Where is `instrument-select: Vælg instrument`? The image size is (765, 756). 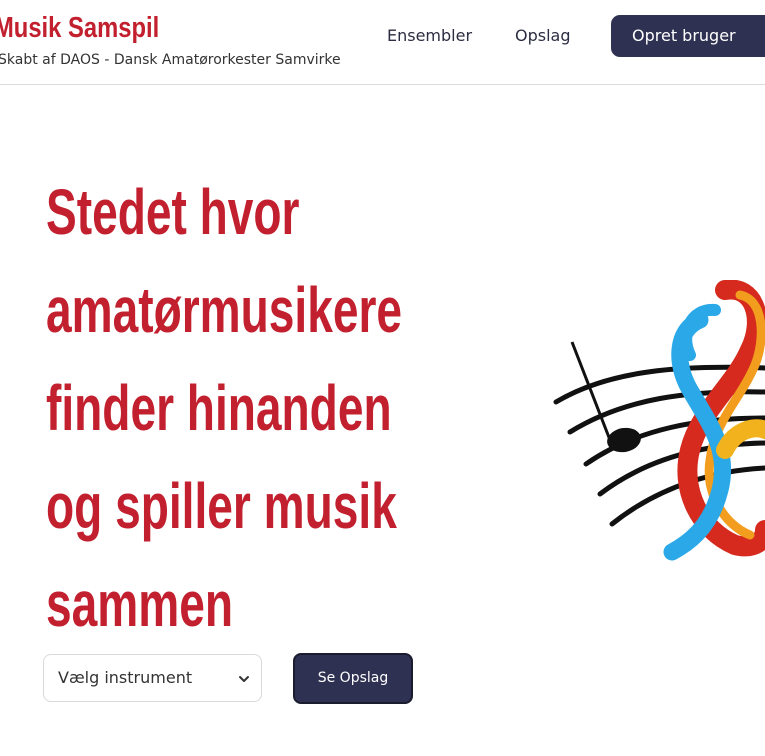 instrument-select: Vælg instrument is located at coordinates (152, 678).